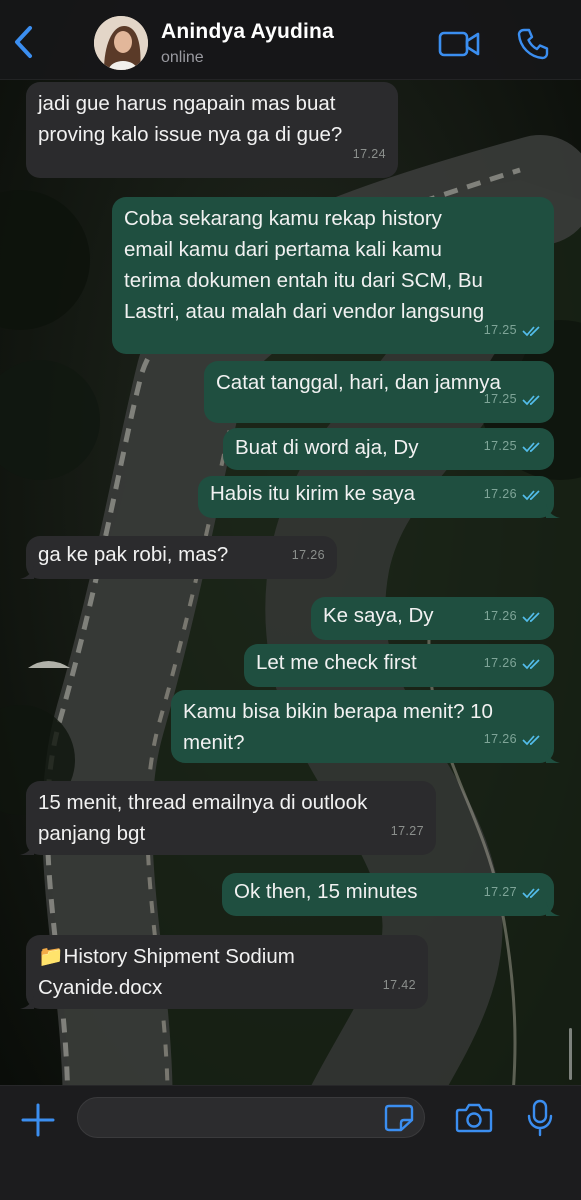 This screenshot has width=581, height=1200. Describe the element at coordinates (388, 449) in the screenshot. I see `message-bubble-outgoing: Buat di word aja, Dy 17.25` at that location.